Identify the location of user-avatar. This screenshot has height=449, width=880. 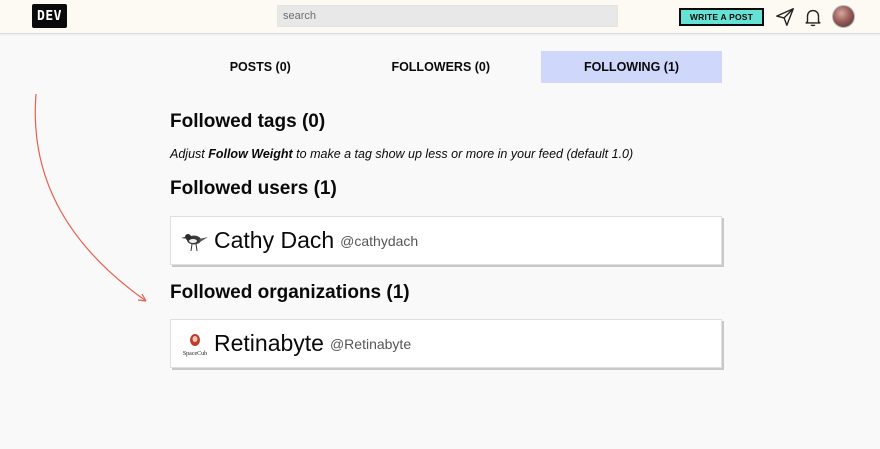
(843, 16).